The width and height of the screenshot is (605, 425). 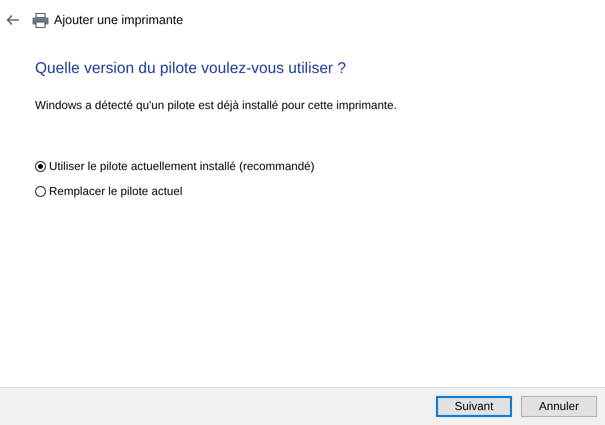 I want to click on page-heading: Quelle version du pilote voulez-vous utiliser ?, so click(x=191, y=69).